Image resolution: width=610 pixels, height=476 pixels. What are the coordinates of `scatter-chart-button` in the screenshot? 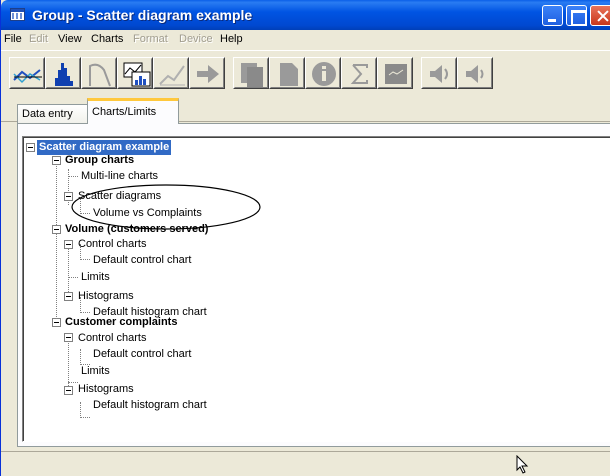 It's located at (135, 73).